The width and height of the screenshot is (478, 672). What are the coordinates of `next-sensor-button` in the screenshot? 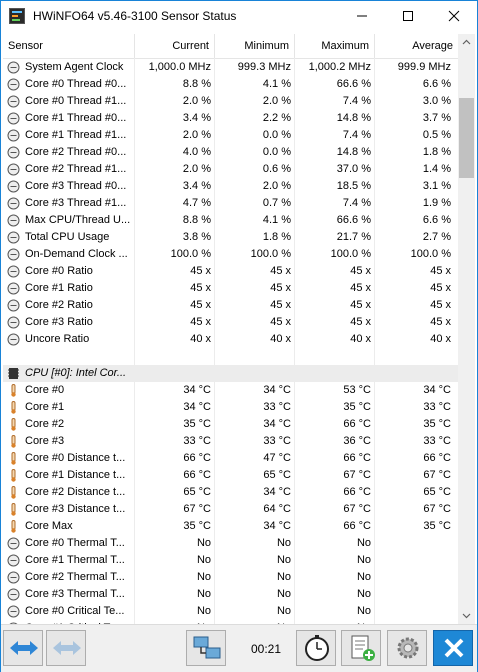 It's located at (66, 648).